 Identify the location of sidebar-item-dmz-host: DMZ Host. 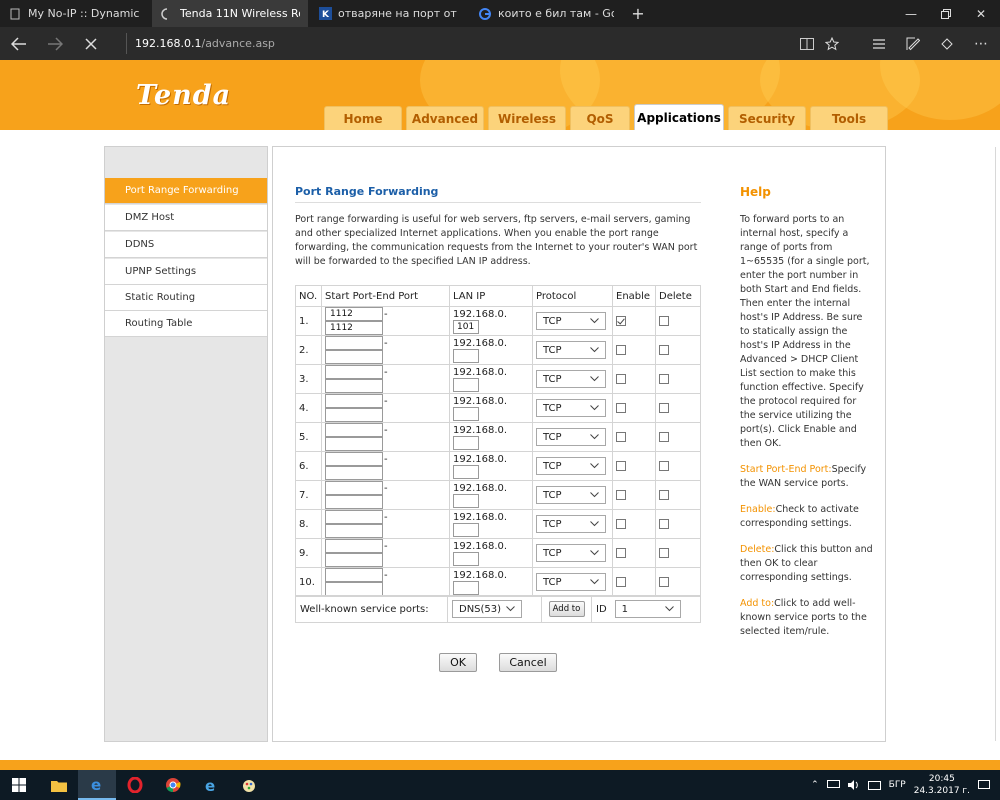
(186, 218).